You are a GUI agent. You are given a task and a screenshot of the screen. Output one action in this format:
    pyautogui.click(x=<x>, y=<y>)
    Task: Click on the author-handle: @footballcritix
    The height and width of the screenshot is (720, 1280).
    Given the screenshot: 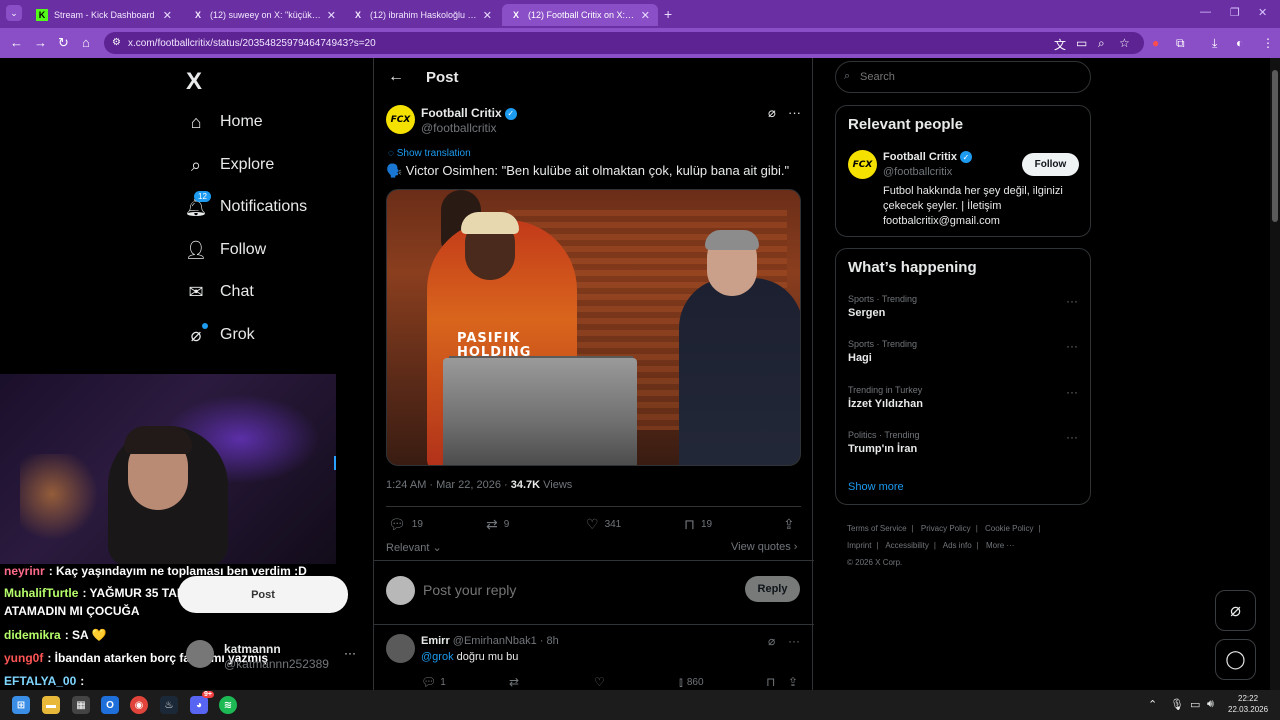 What is the action you would take?
    pyautogui.click(x=459, y=128)
    